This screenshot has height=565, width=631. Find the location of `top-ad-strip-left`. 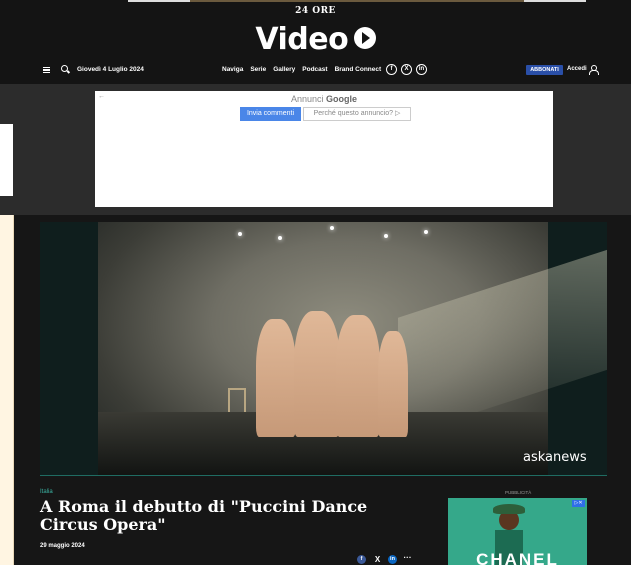

top-ad-strip-left is located at coordinates (159, 1).